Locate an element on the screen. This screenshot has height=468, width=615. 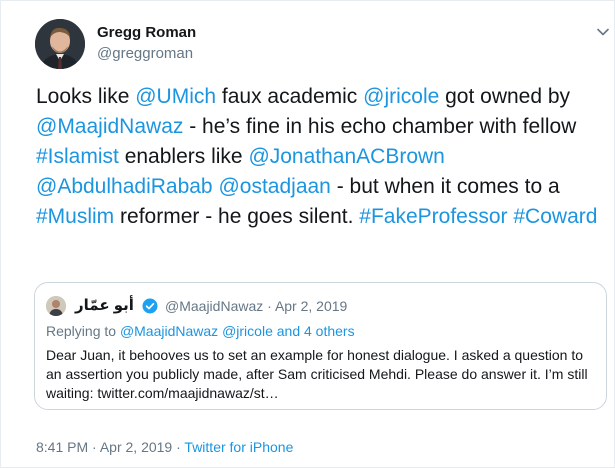
replying-prefix: Replying to is located at coordinates (83, 331).